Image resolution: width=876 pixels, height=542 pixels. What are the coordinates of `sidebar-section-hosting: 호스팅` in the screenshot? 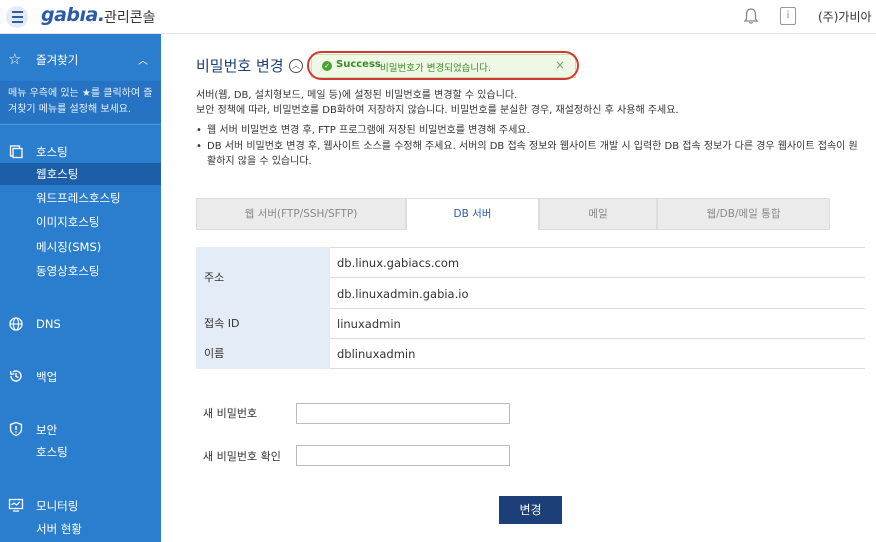 It's located at (80, 151).